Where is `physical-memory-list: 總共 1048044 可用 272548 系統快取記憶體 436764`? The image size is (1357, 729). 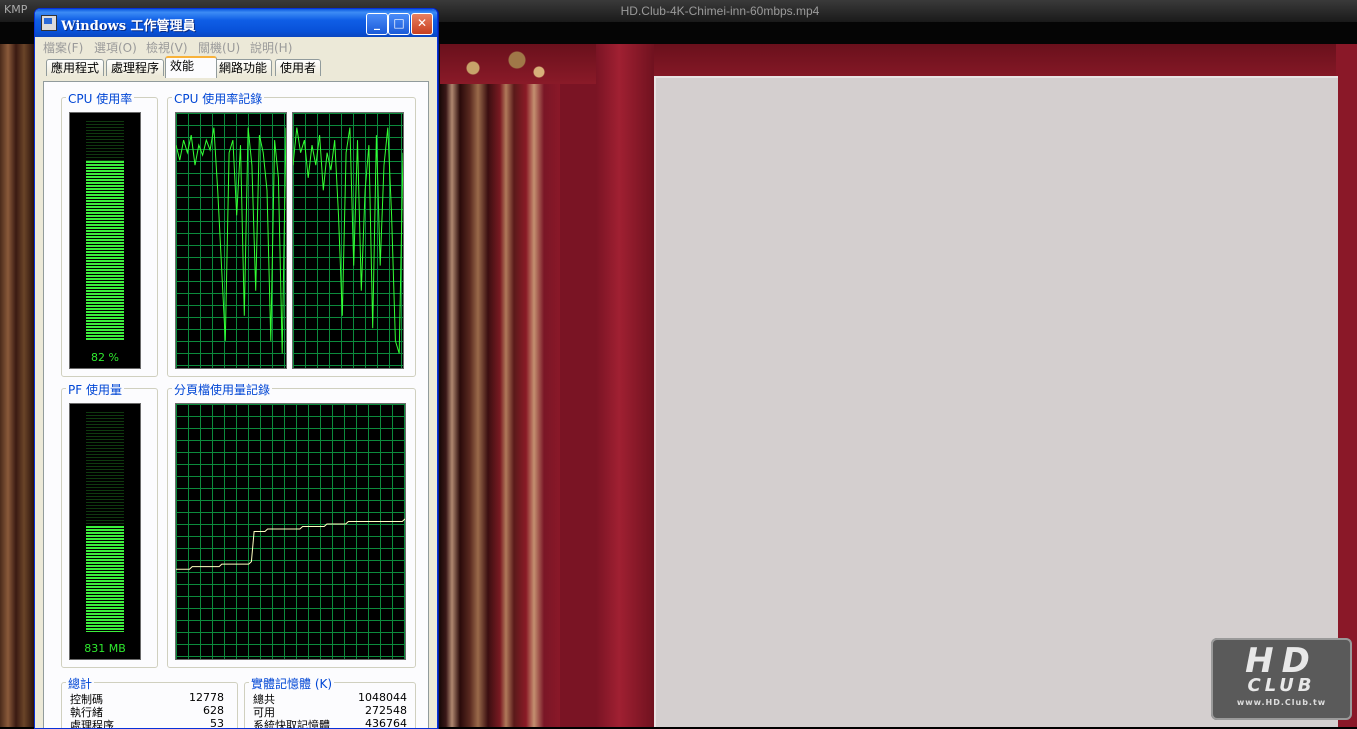
physical-memory-list: 總共 1048044 可用 272548 系統快取記憶體 436764 is located at coordinates (330, 710).